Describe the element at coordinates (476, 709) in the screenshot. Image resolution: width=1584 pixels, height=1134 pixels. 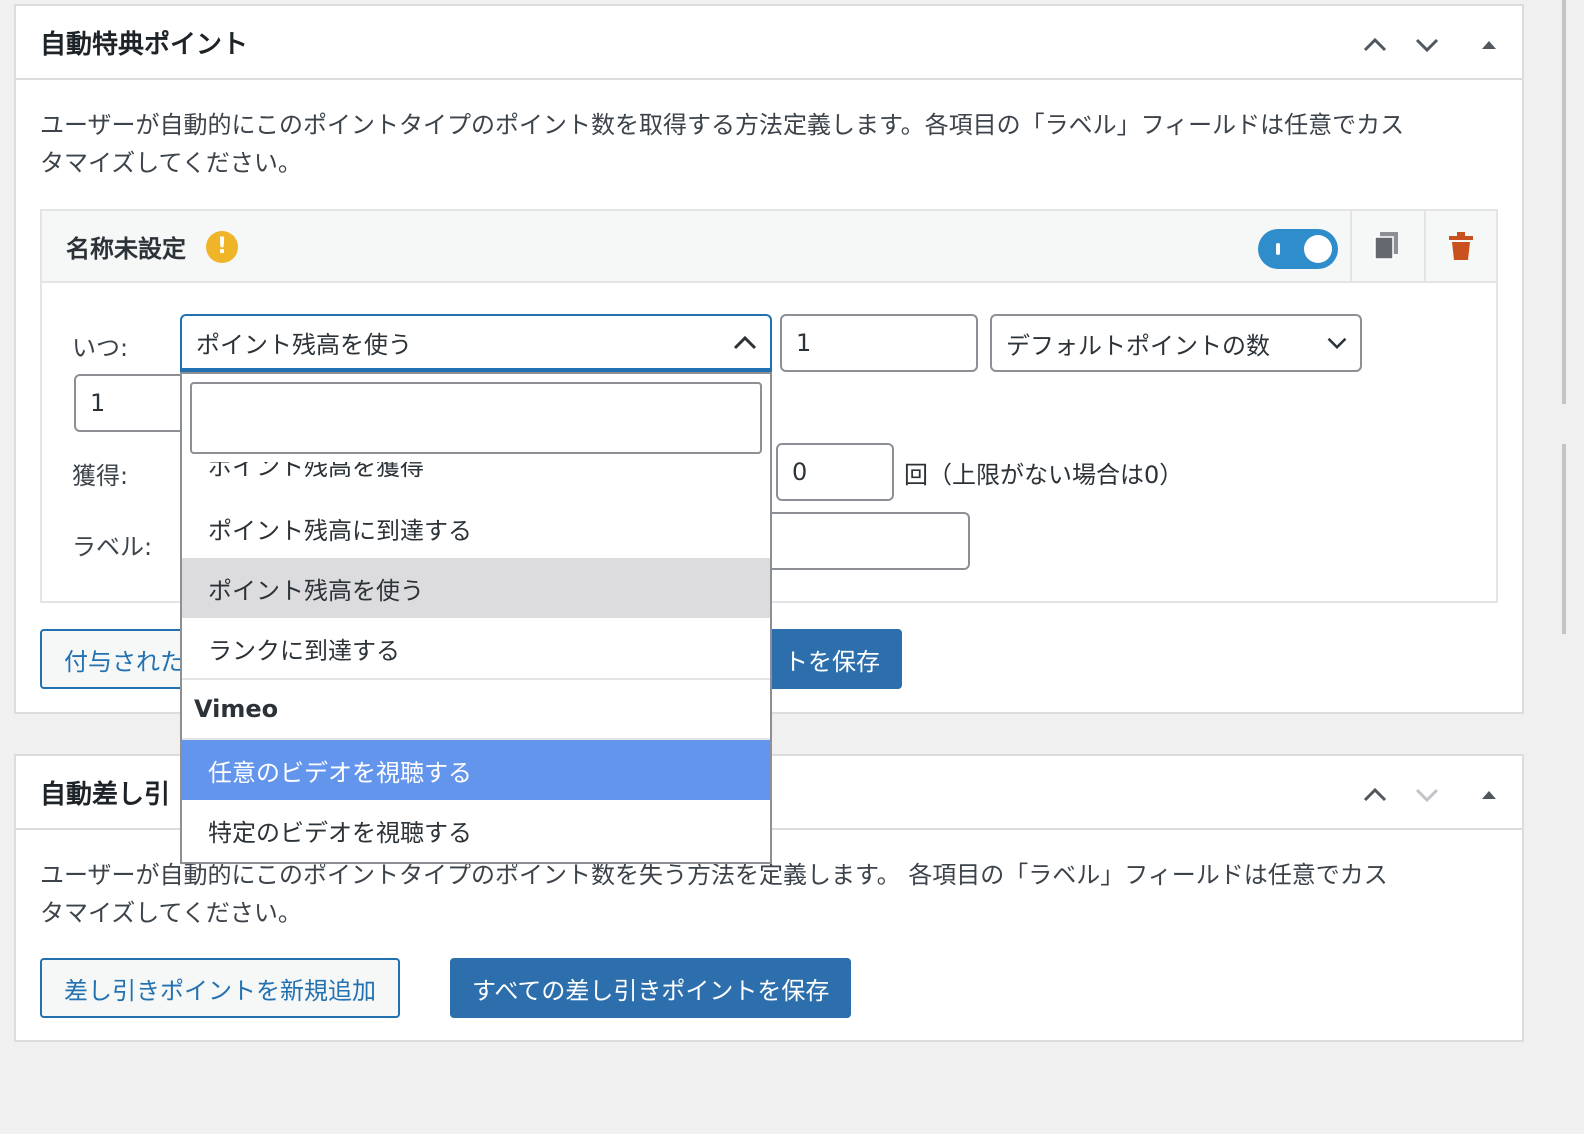
I see `dropdown-group-label: Vimeo` at that location.